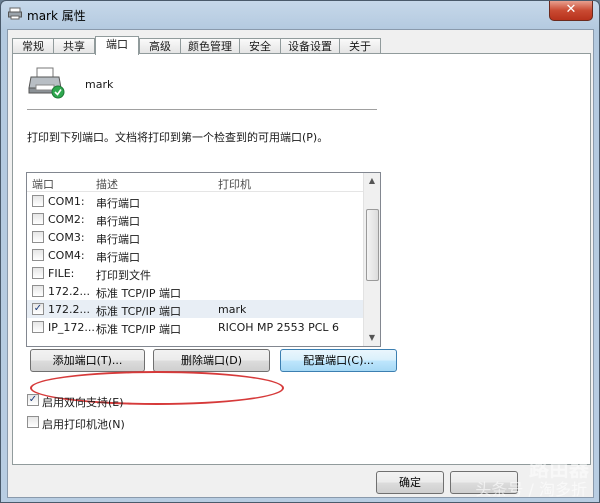 The width and height of the screenshot is (600, 503). I want to click on port-row: 172.2... 标准 TCP/IP 端口, so click(195, 291).